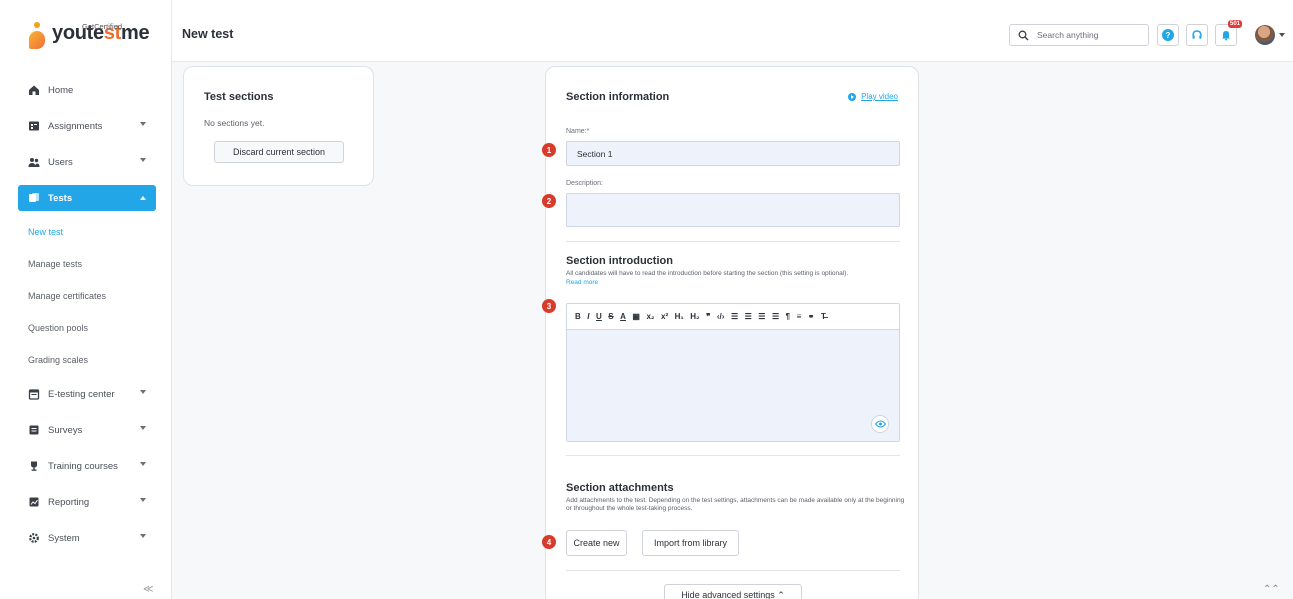  What do you see at coordinates (618, 97) in the screenshot?
I see `section-information-title: Section information` at bounding box center [618, 97].